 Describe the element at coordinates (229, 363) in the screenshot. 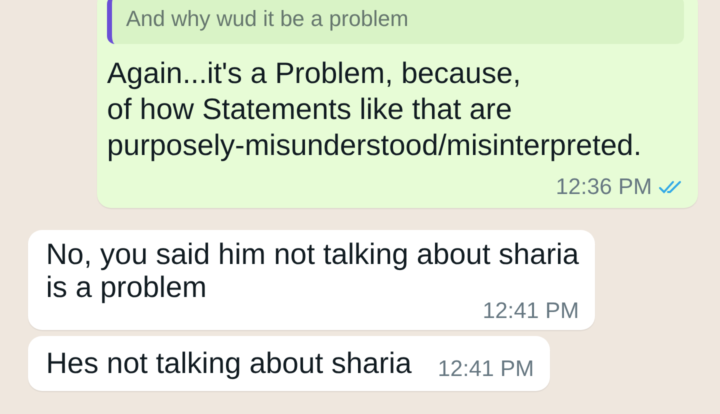

I see `message-text: Hes not talking about sharia` at that location.